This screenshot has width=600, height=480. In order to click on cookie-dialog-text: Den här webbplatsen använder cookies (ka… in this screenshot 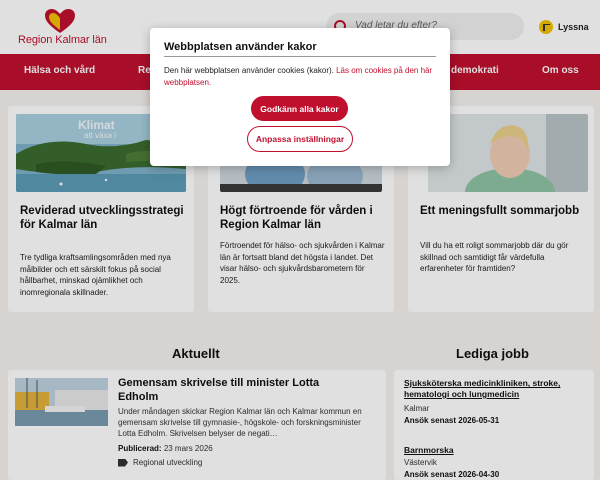, I will do `click(302, 76)`.